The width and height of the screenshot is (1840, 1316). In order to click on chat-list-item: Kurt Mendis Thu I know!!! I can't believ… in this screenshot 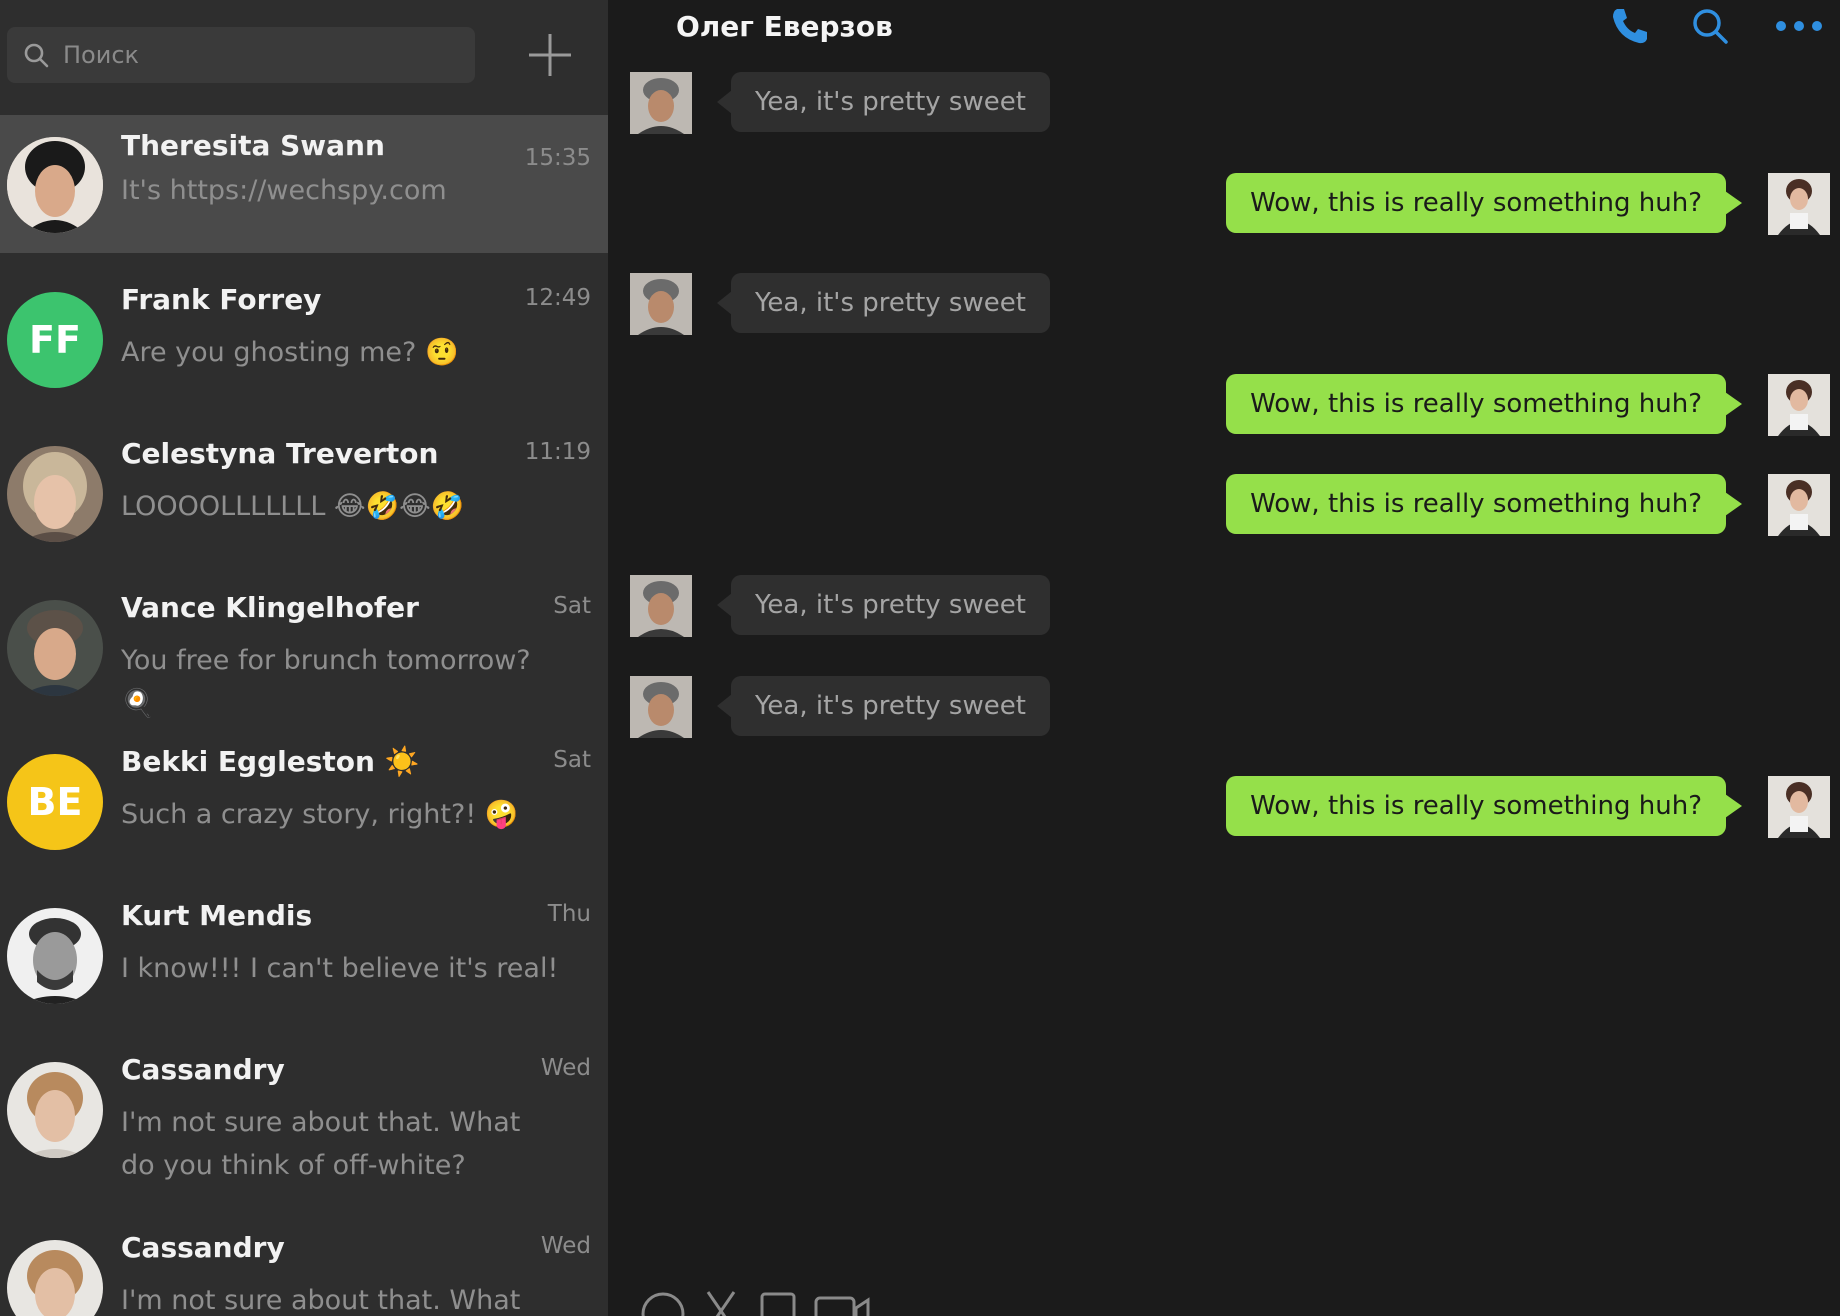, I will do `click(304, 946)`.